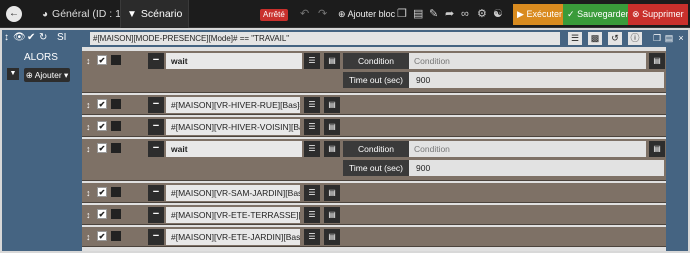 This screenshot has width=690, height=253. What do you see at coordinates (663, 14) in the screenshot?
I see `delete-label: Supprimer` at bounding box center [663, 14].